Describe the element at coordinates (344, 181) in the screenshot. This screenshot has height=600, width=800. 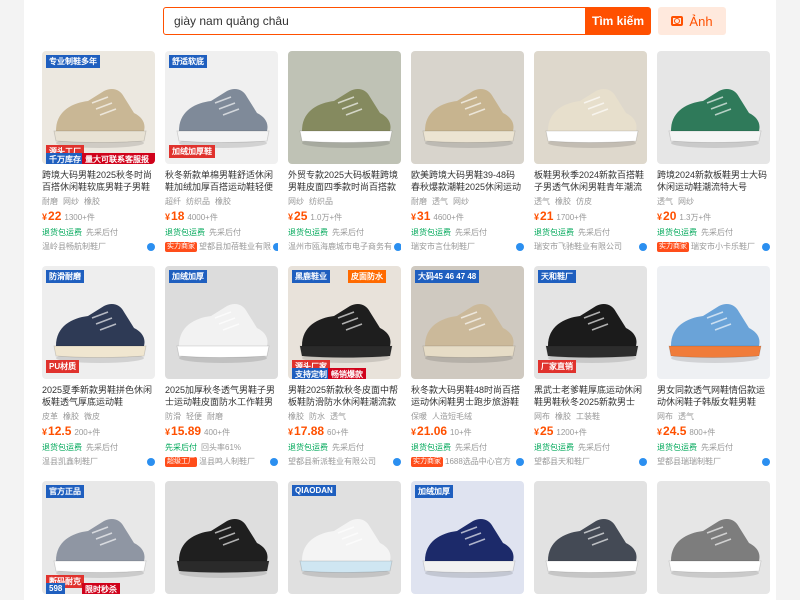
I see `product-title: 外贸专款2025大码板鞋跨境男鞋皮面四季款时尚百搭款` at that location.